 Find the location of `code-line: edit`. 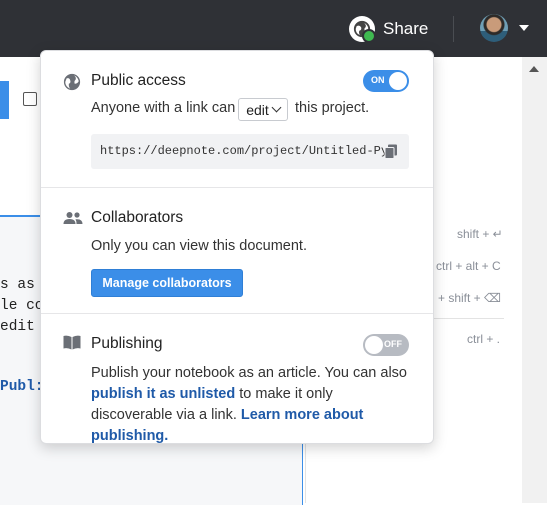

code-line: edit is located at coordinates (17, 327).